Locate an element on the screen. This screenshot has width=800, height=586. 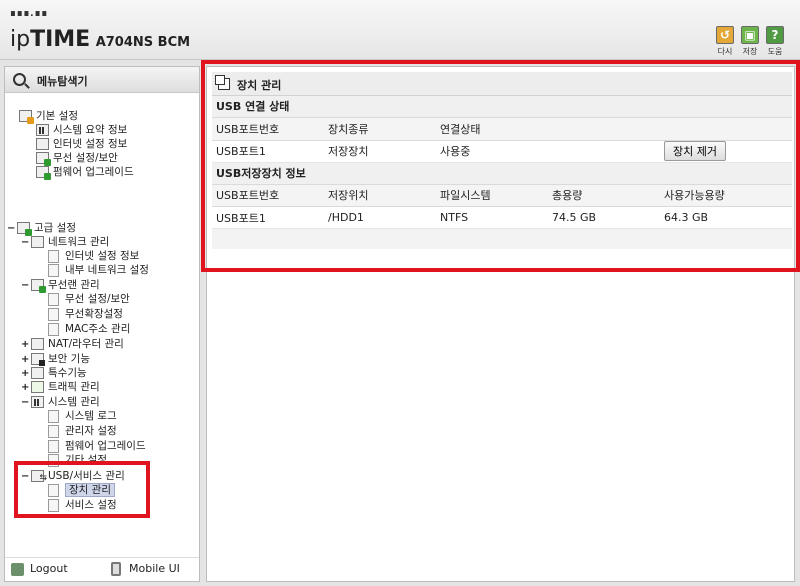
tree-item-etc-setup: 기타 설정 is located at coordinates (77, 460).